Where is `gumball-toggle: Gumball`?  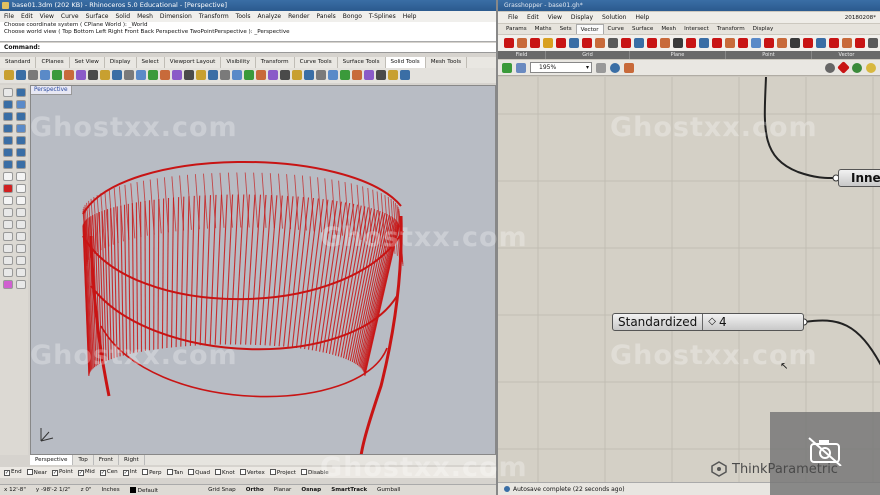 gumball-toggle: Gumball is located at coordinates (388, 490).